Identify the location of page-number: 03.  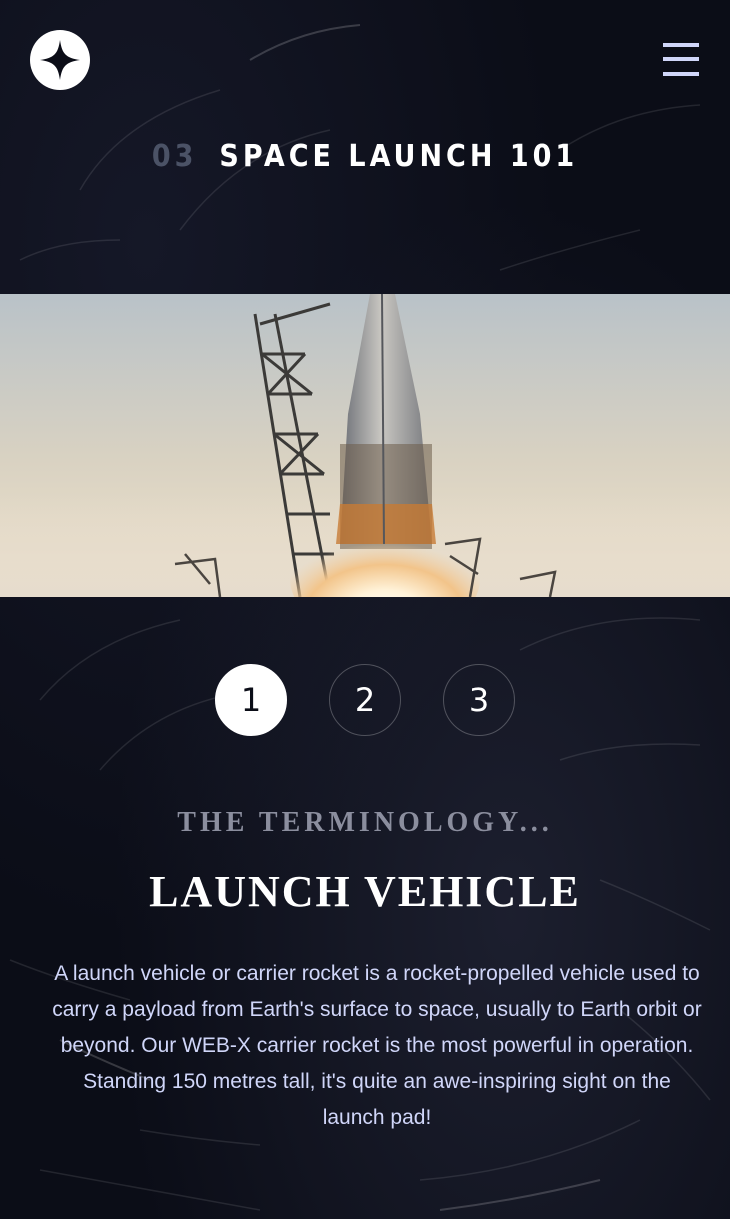
(174, 156).